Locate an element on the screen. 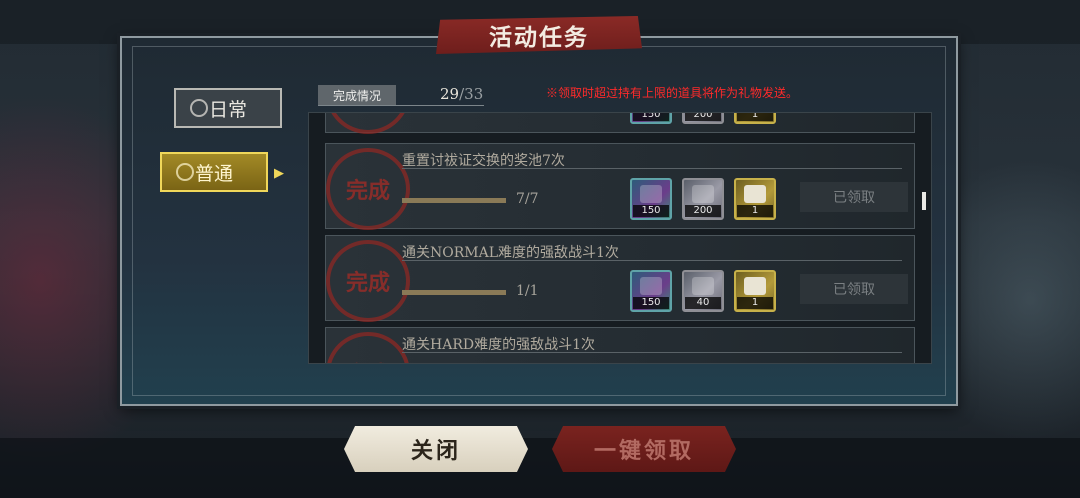 Image resolution: width=1080 pixels, height=498 pixels. completion-total: /33 is located at coordinates (471, 94).